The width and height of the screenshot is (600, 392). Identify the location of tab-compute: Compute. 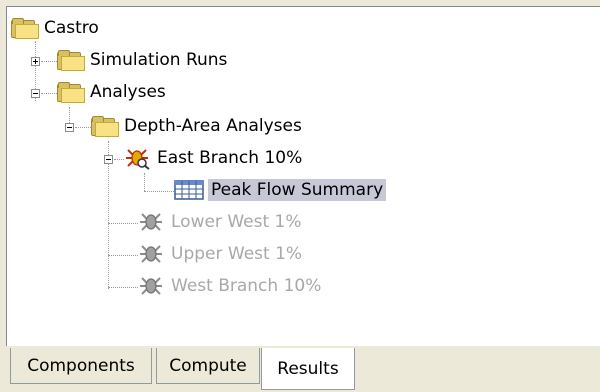
(208, 366).